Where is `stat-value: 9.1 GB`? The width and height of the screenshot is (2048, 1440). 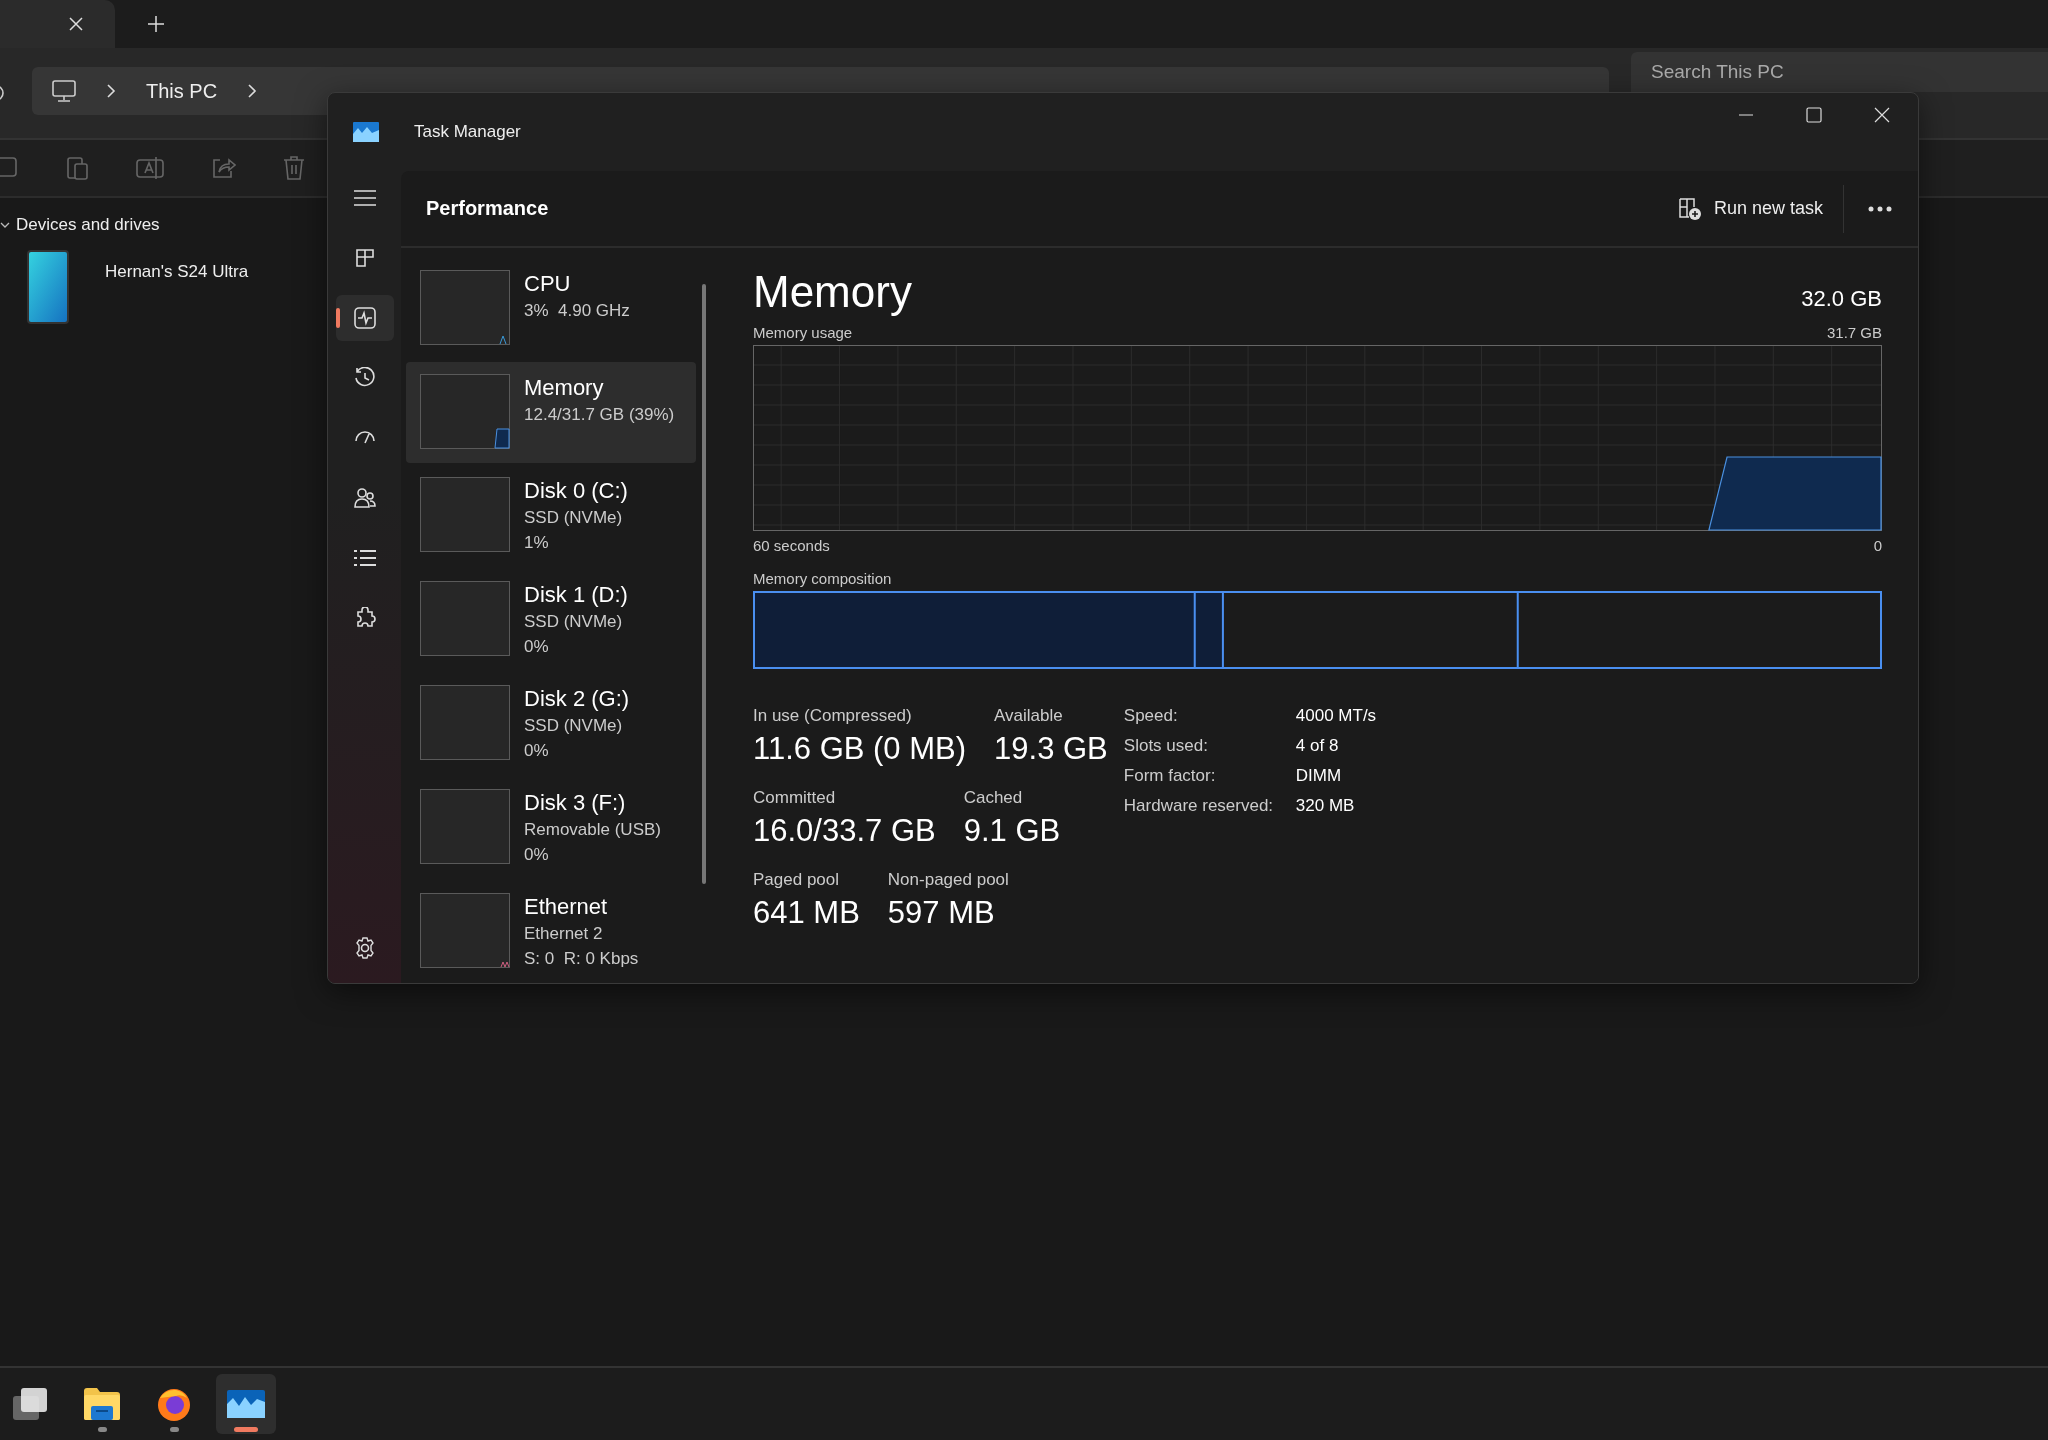
stat-value: 9.1 GB is located at coordinates (1012, 831).